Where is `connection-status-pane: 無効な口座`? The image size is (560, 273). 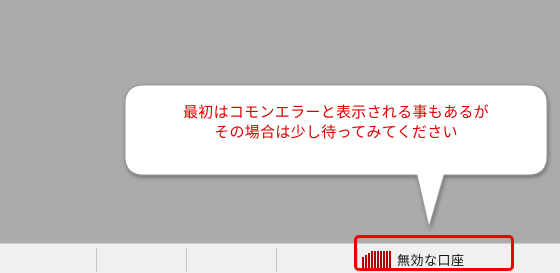 connection-status-pane: 無効な口座 is located at coordinates (413, 259).